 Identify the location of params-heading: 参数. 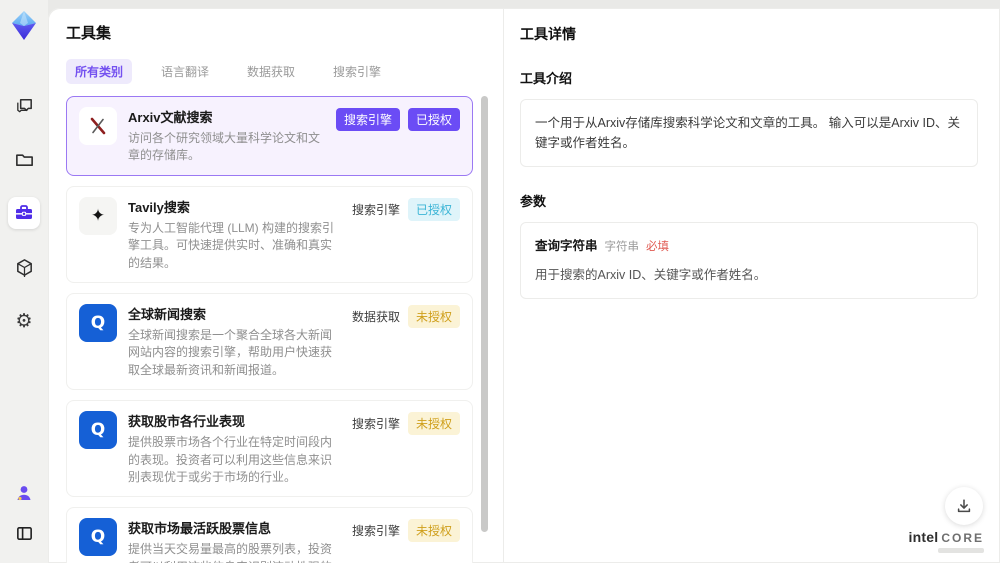
(533, 201).